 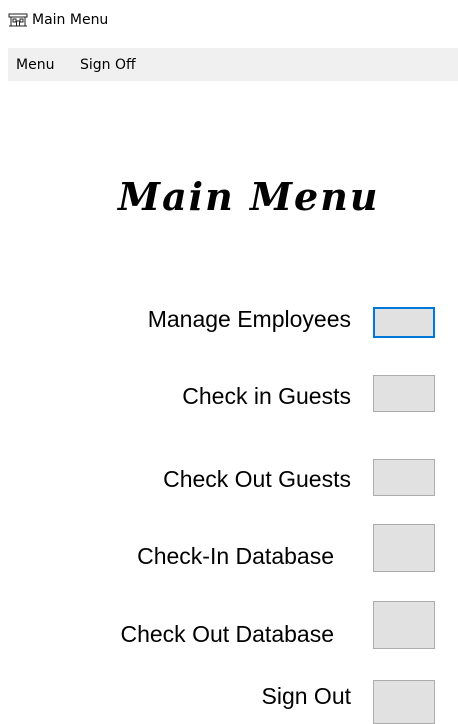 What do you see at coordinates (229, 19) in the screenshot?
I see `title-bar: Main Menu` at bounding box center [229, 19].